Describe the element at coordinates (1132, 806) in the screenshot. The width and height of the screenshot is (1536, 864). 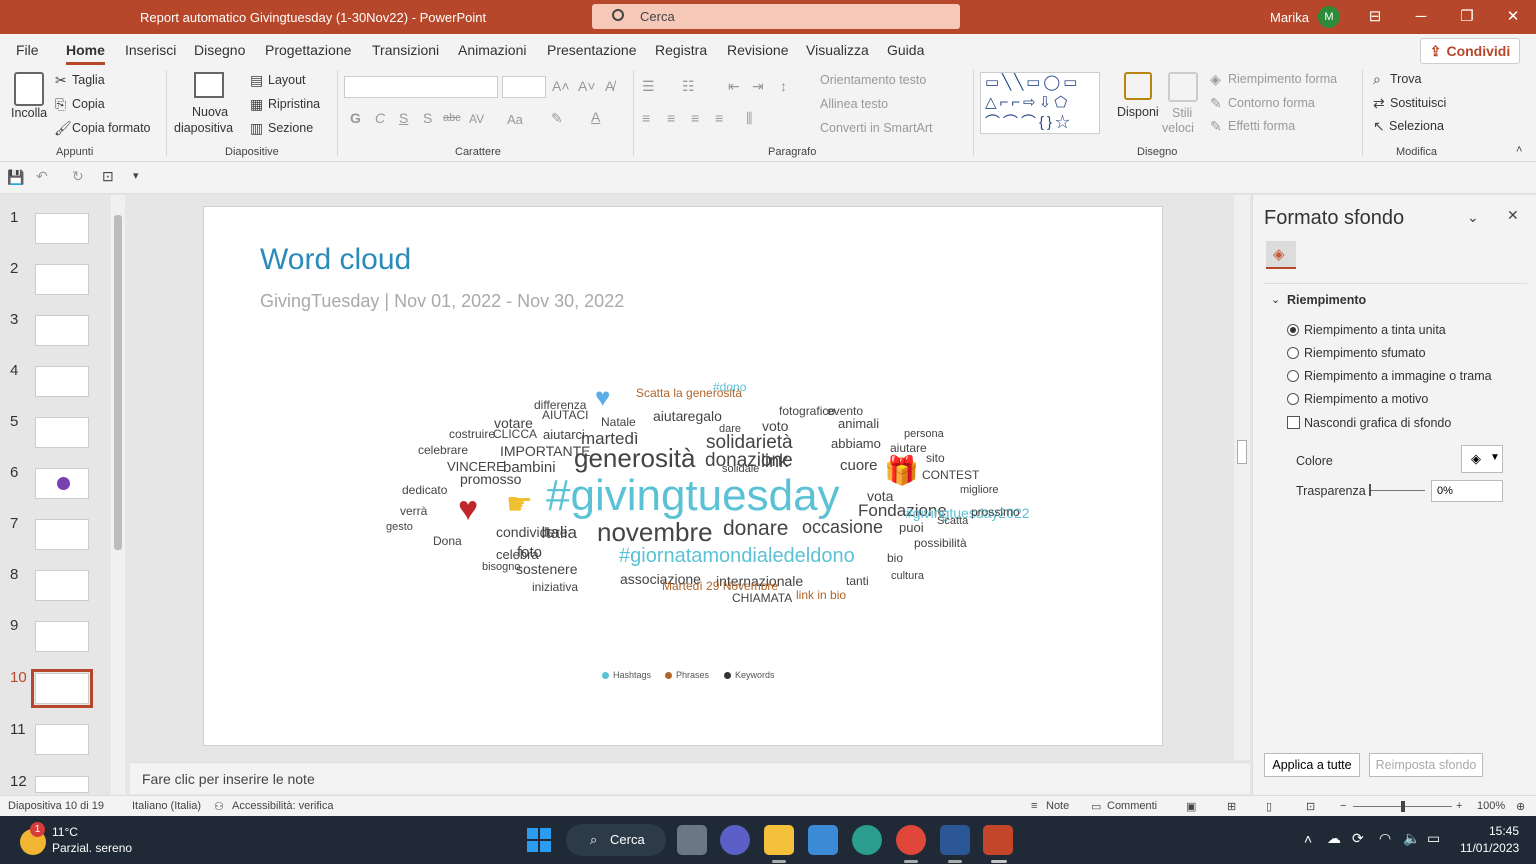
I see `comments-toggle: Commenti` at that location.